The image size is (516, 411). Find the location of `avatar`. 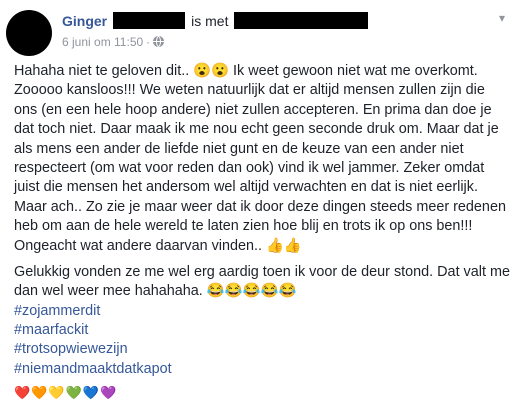

avatar is located at coordinates (29, 33).